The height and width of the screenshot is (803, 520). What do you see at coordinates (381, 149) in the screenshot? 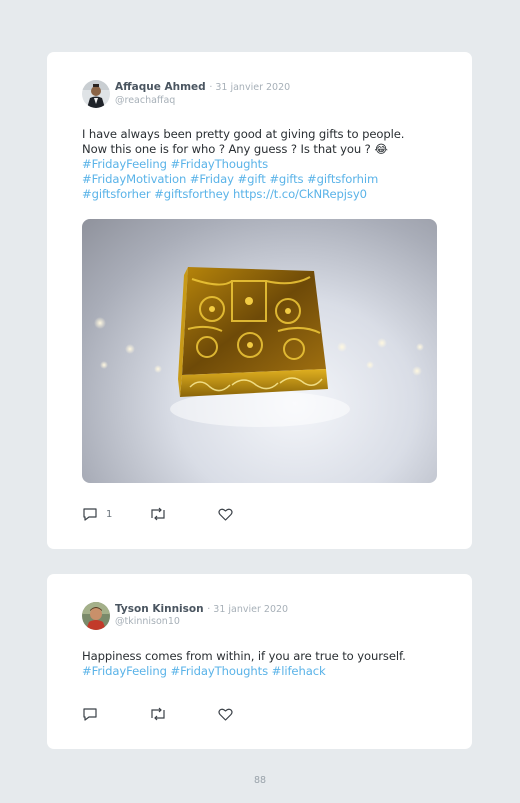
I see `laughing-emoji: 😂` at bounding box center [381, 149].